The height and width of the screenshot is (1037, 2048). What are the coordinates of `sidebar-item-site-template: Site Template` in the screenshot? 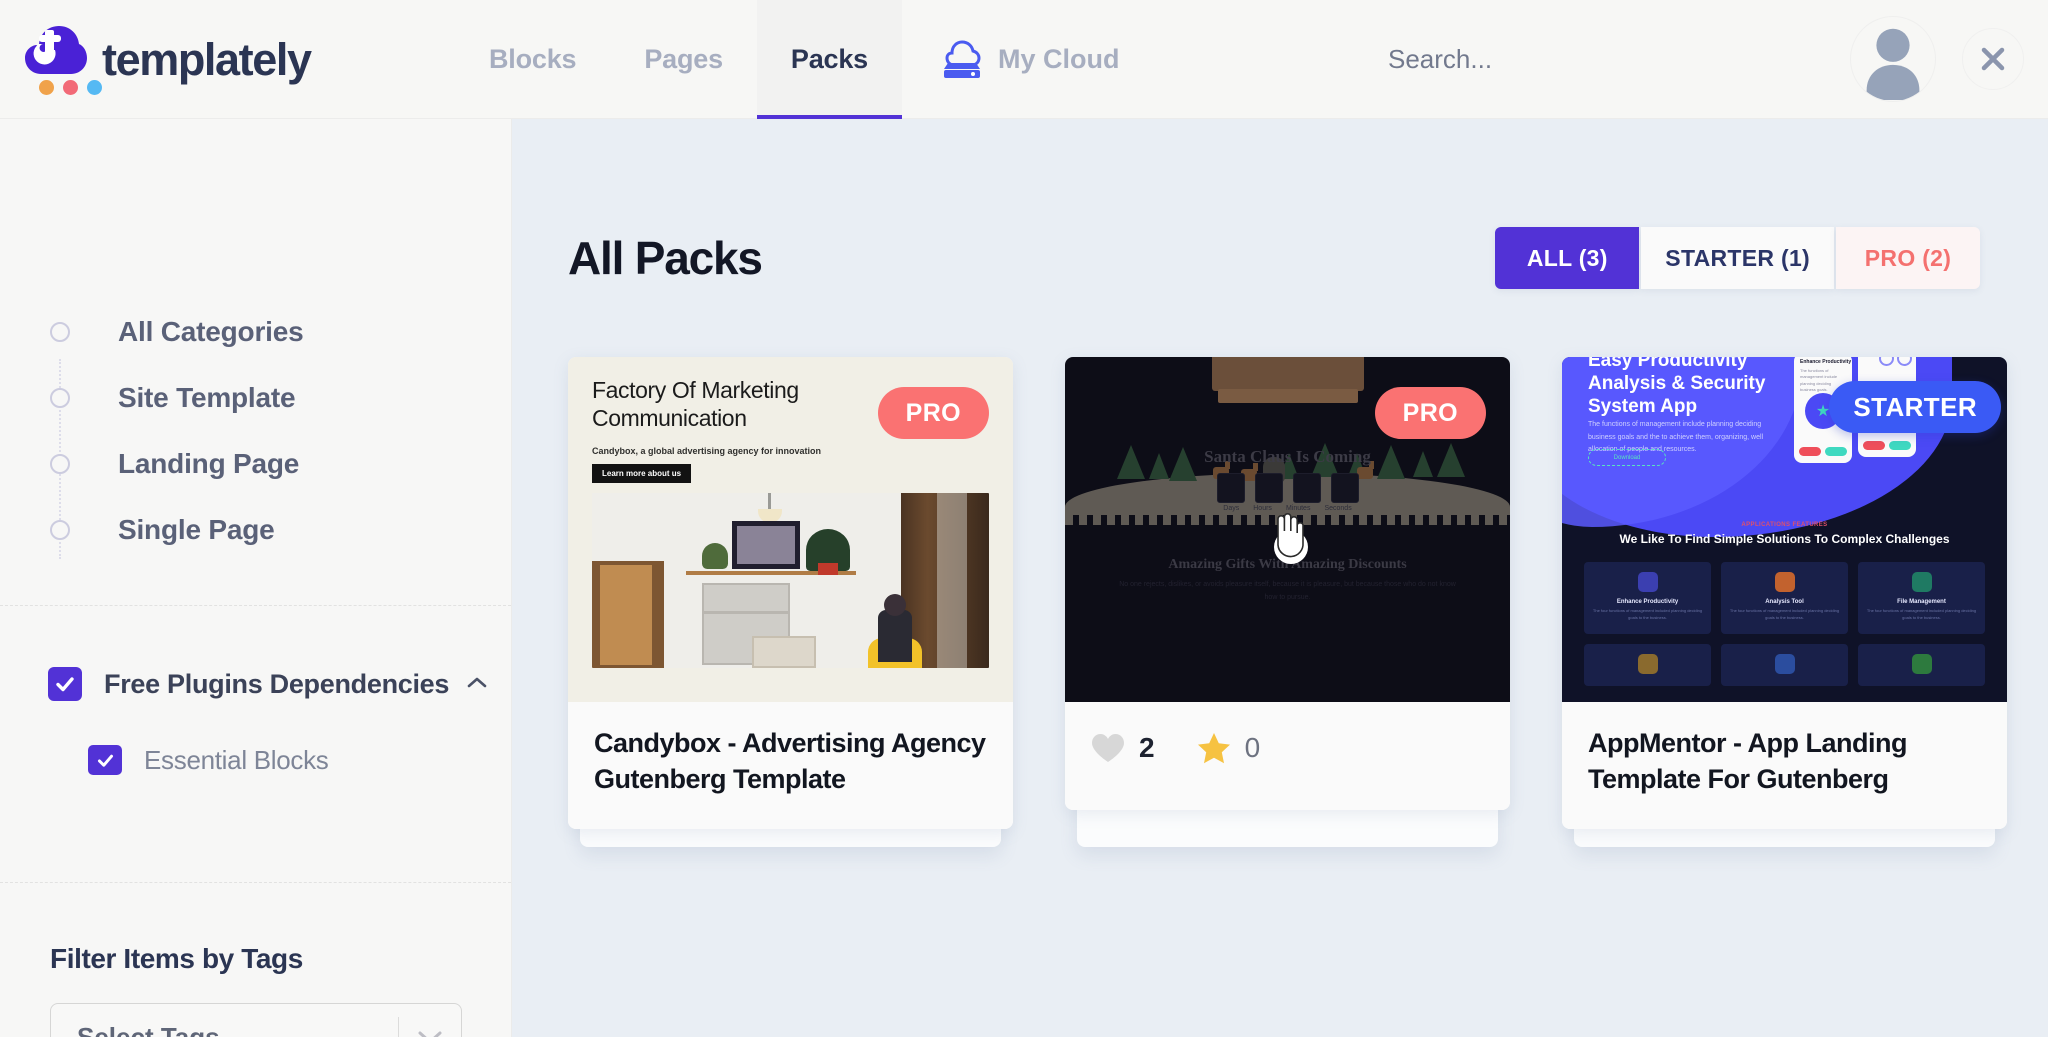 It's located at (255, 398).